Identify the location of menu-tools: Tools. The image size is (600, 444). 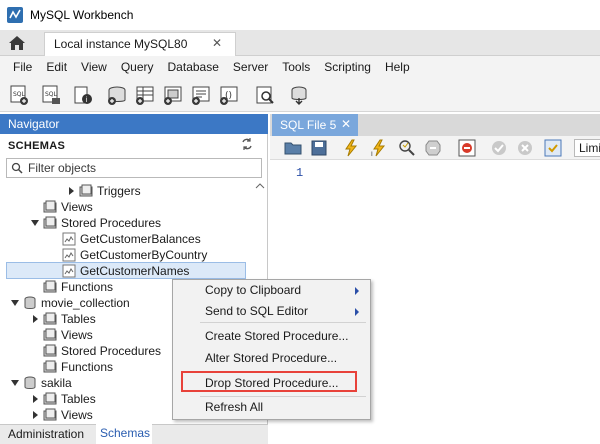
(296, 67).